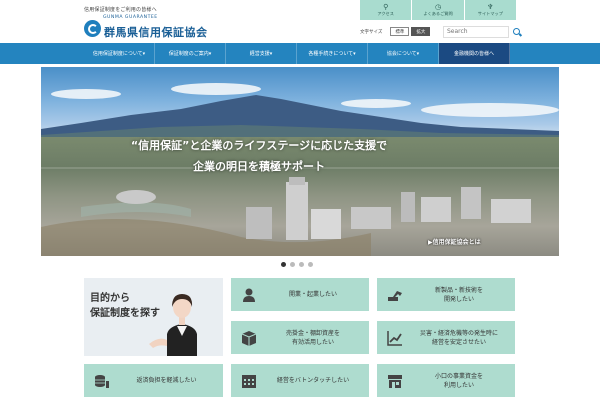 The height and width of the screenshot is (400, 600). I want to click on purpose-tile-disaster: 災害・経済危機等の発生時に 経営を安定させたい, so click(446, 337).